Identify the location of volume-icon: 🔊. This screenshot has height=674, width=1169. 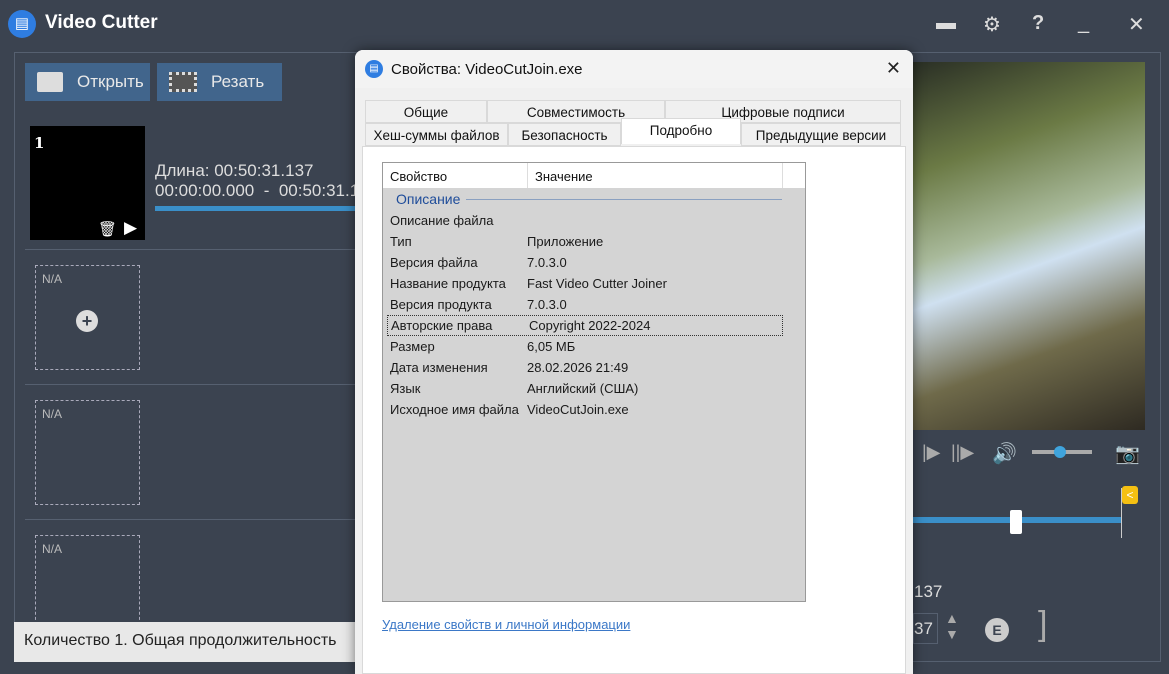
(1004, 453).